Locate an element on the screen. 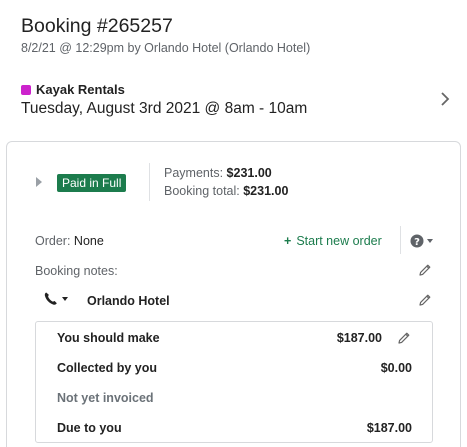 The height and width of the screenshot is (447, 467). payments-value: $231.00 is located at coordinates (249, 173).